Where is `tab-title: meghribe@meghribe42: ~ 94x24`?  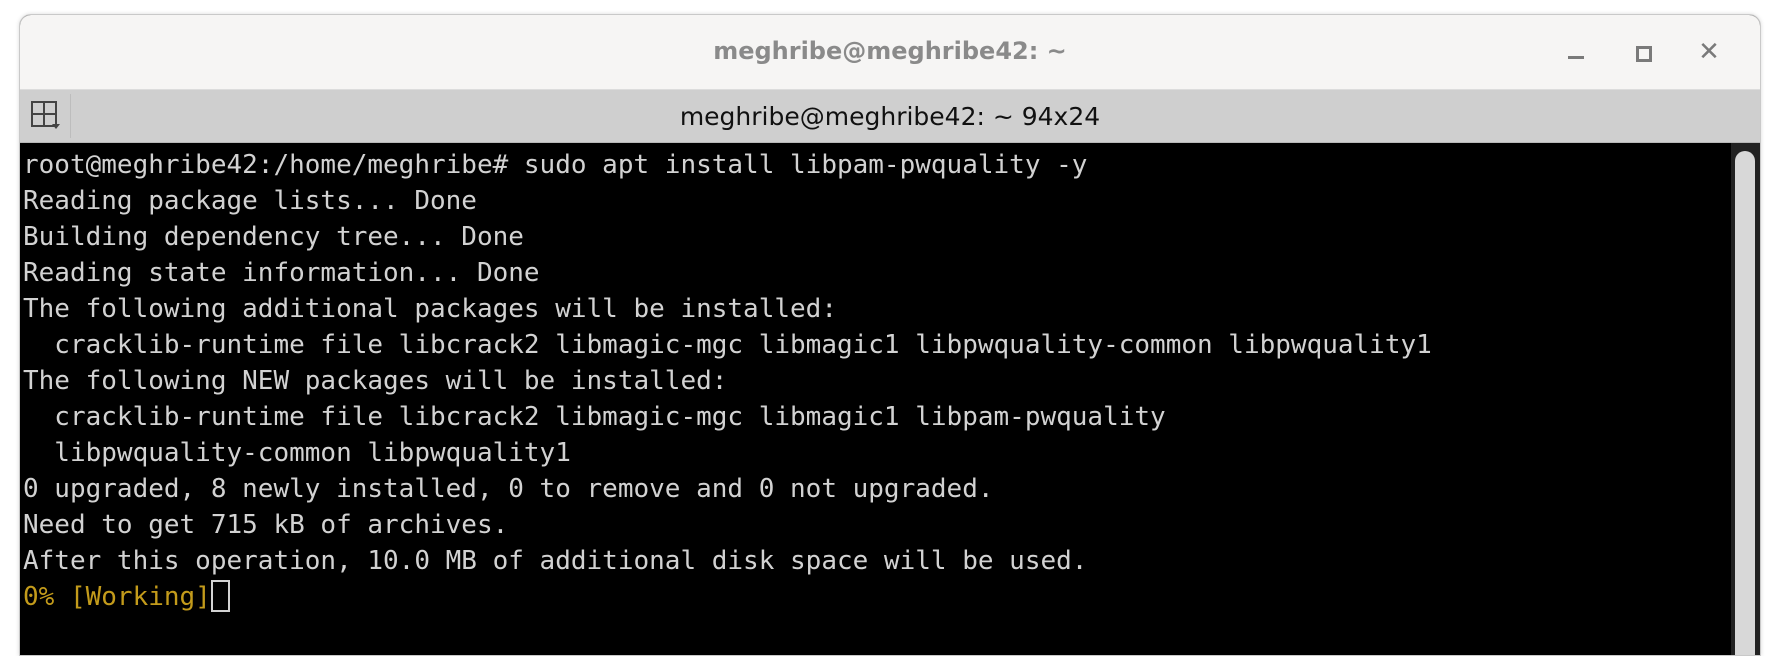 tab-title: meghribe@meghribe42: ~ 94x24 is located at coordinates (890, 116).